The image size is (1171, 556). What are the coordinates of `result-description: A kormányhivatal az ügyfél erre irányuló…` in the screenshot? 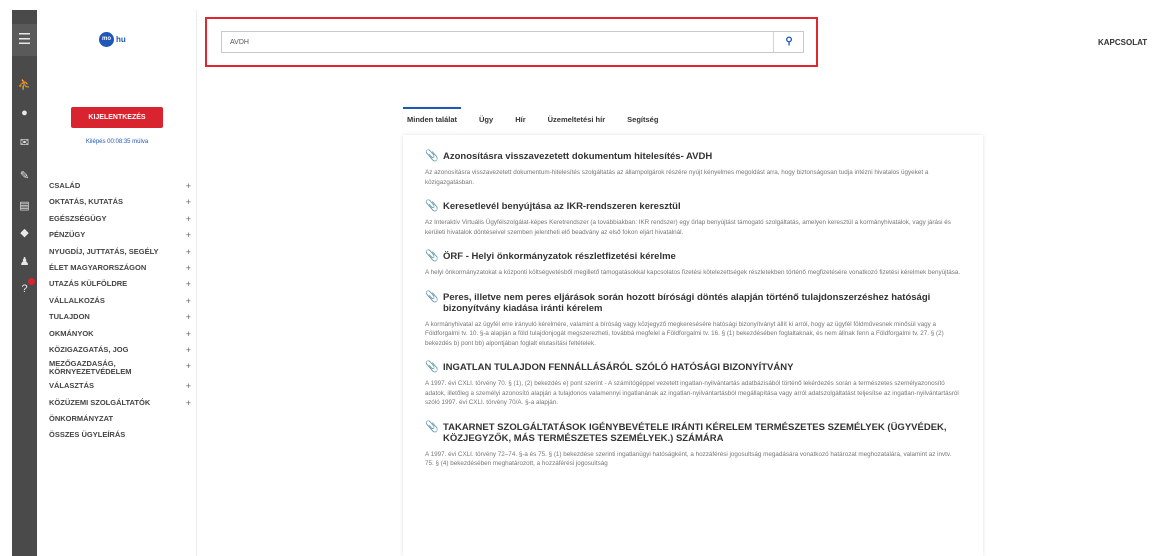 It's located at (684, 333).